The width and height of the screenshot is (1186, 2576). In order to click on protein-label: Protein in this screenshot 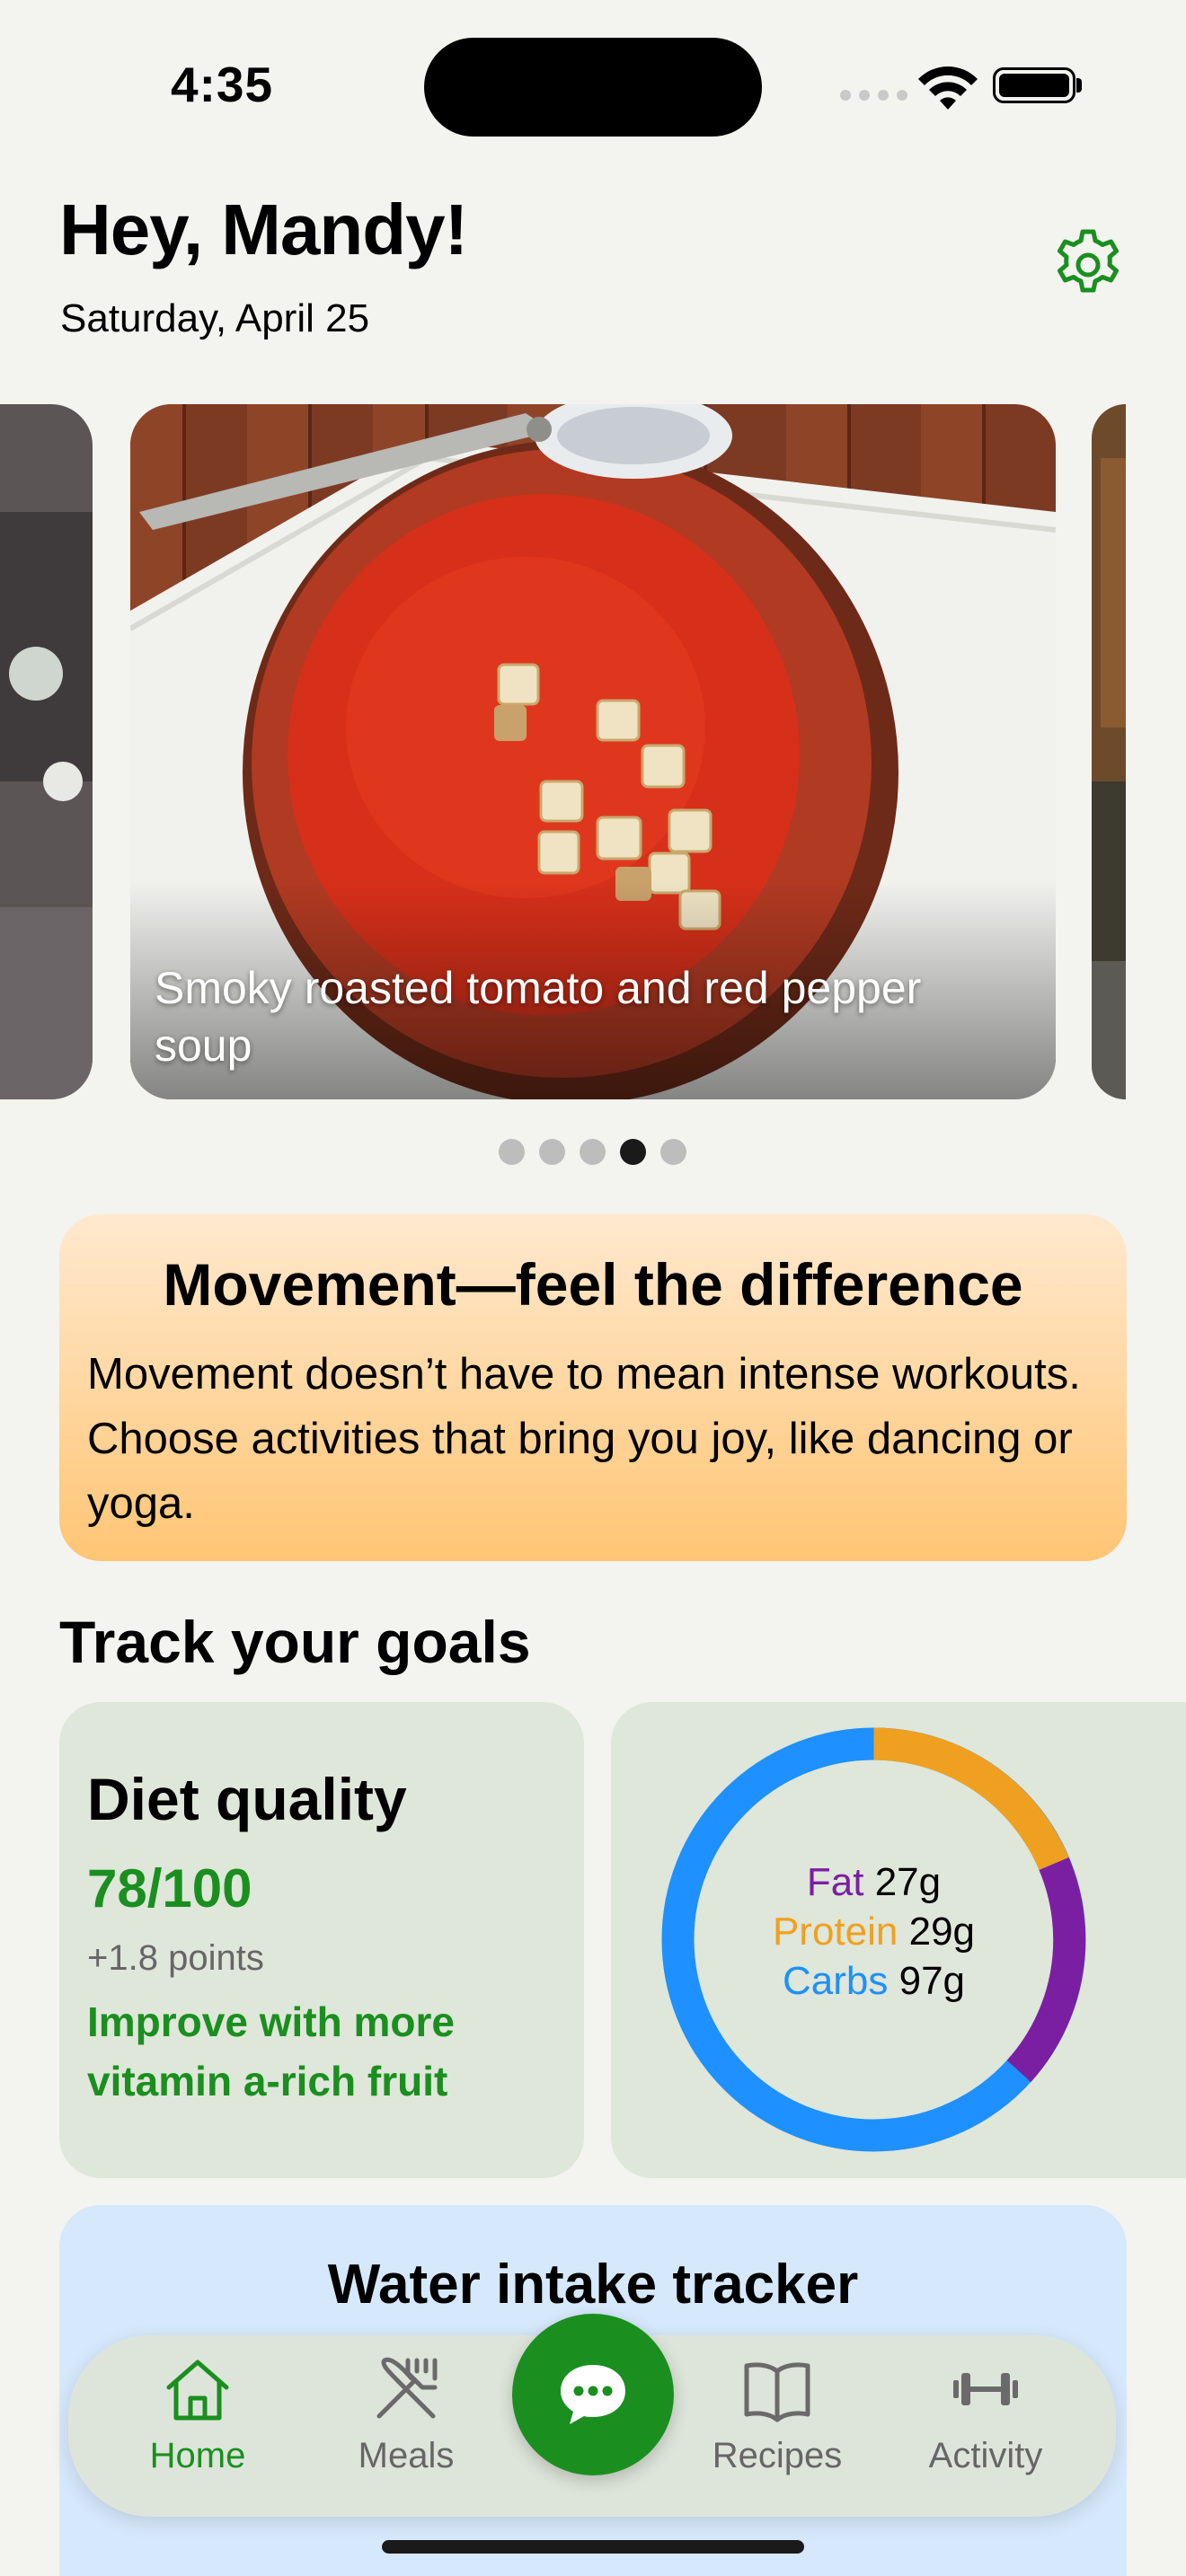, I will do `click(835, 1932)`.